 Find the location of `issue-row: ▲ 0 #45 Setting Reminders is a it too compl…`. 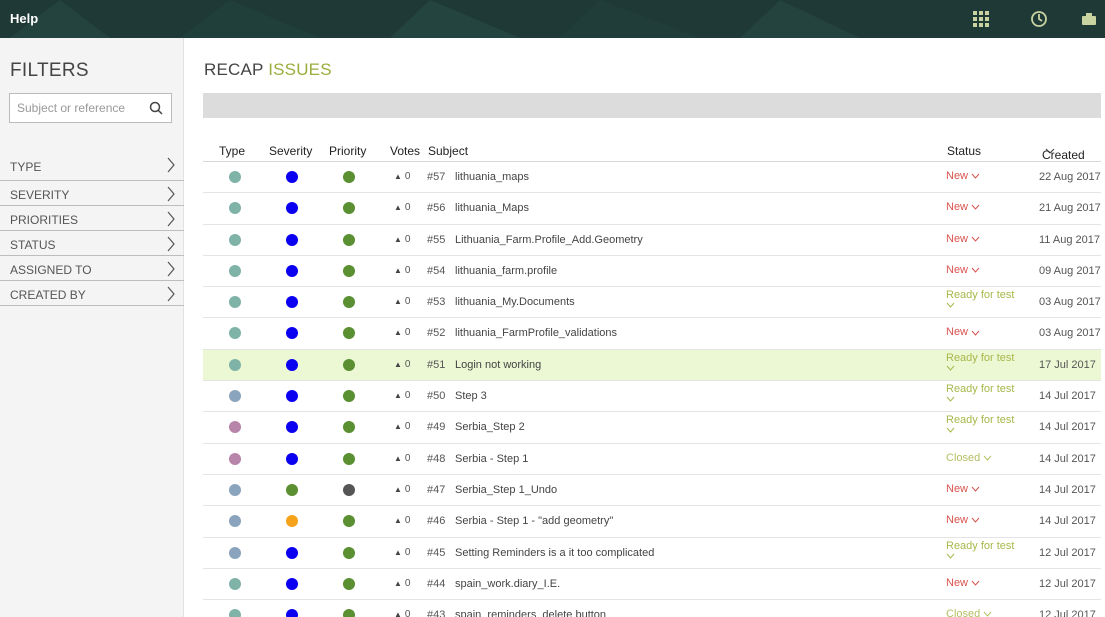

issue-row: ▲ 0 #45 Setting Reminders is a it too compl… is located at coordinates (652, 553).